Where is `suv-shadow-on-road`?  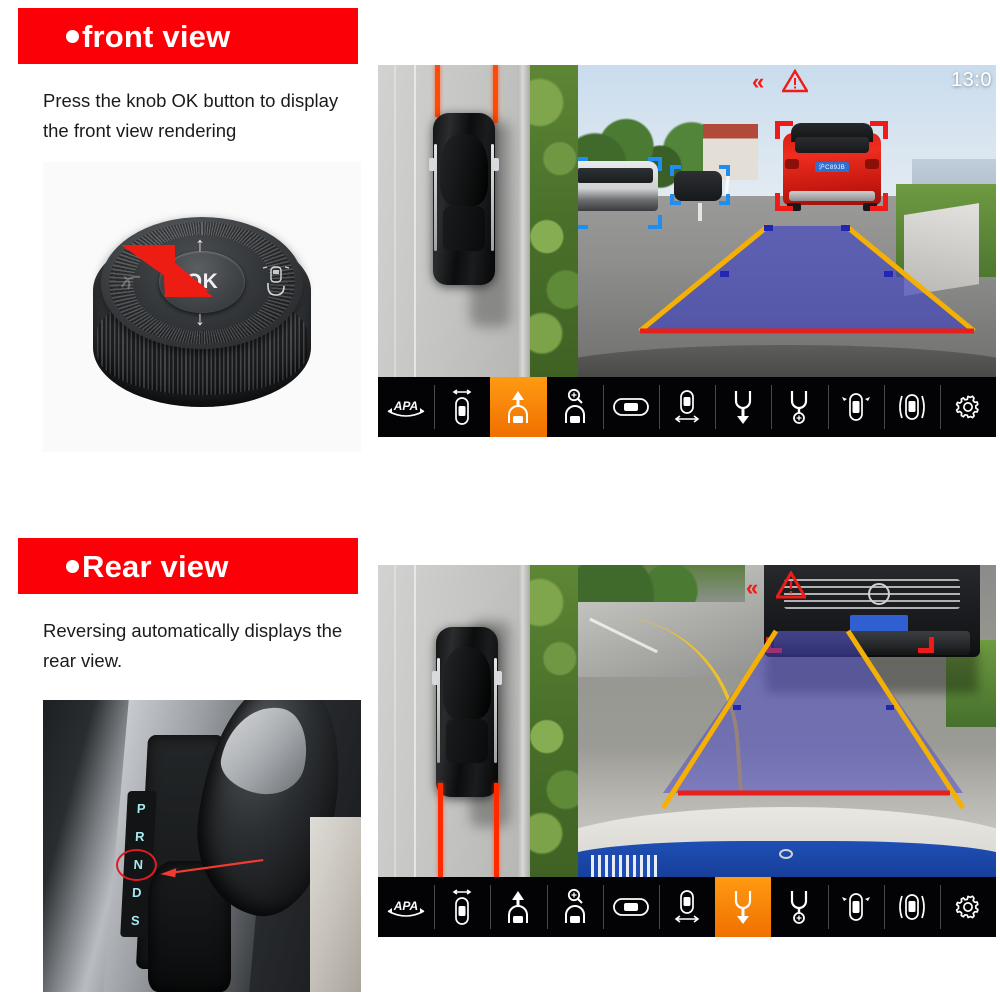
suv-shadow-on-road is located at coordinates (872, 672).